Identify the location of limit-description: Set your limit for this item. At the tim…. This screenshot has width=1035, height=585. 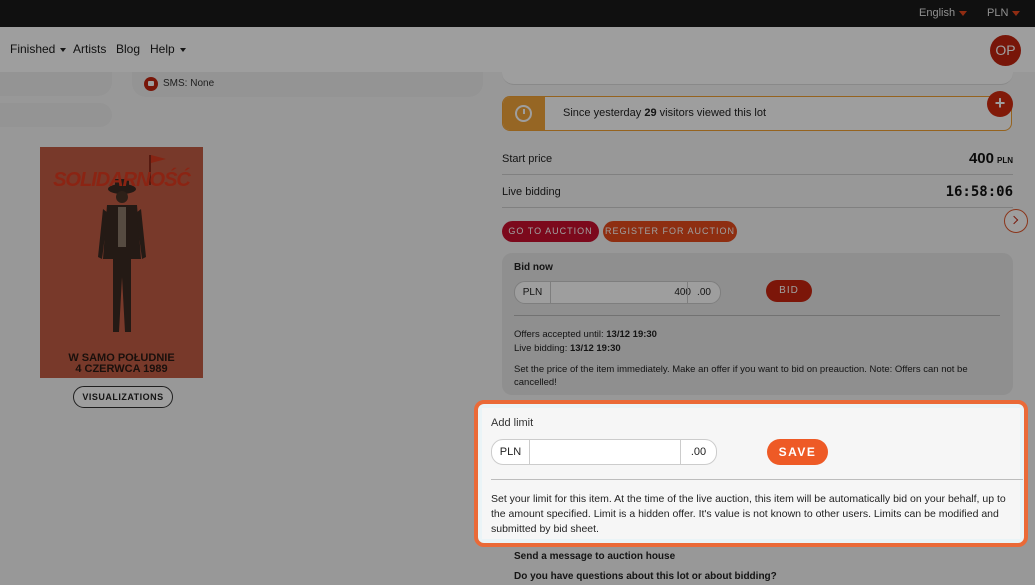
(748, 514).